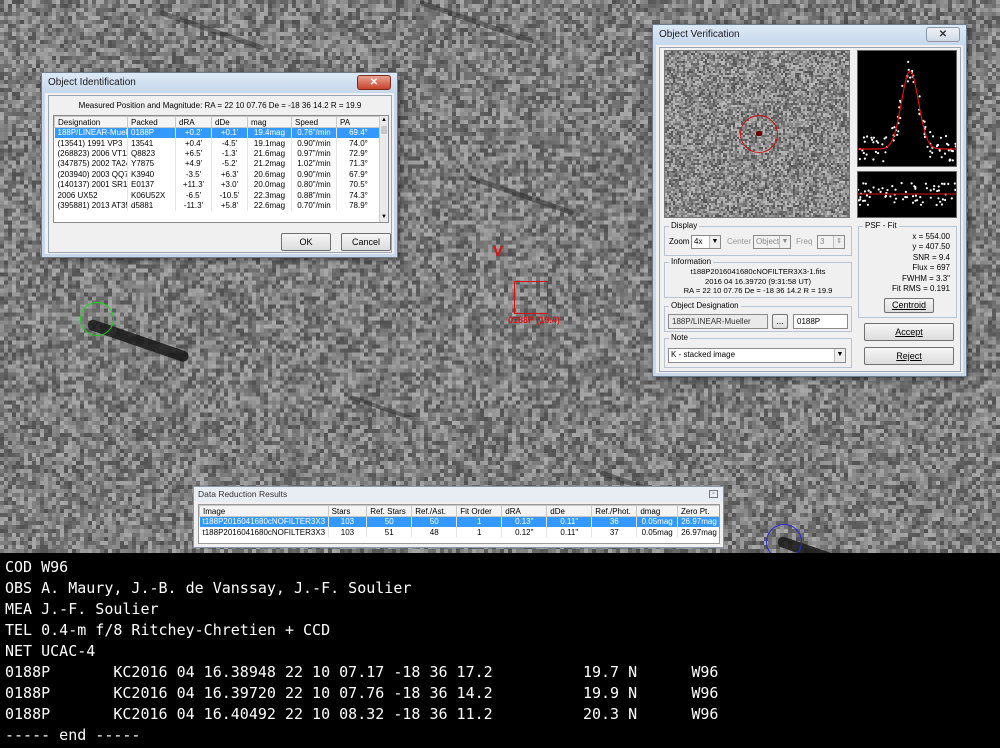 This screenshot has height=748, width=1000. What do you see at coordinates (389, 521) in the screenshot?
I see `table-cell: 50` at bounding box center [389, 521].